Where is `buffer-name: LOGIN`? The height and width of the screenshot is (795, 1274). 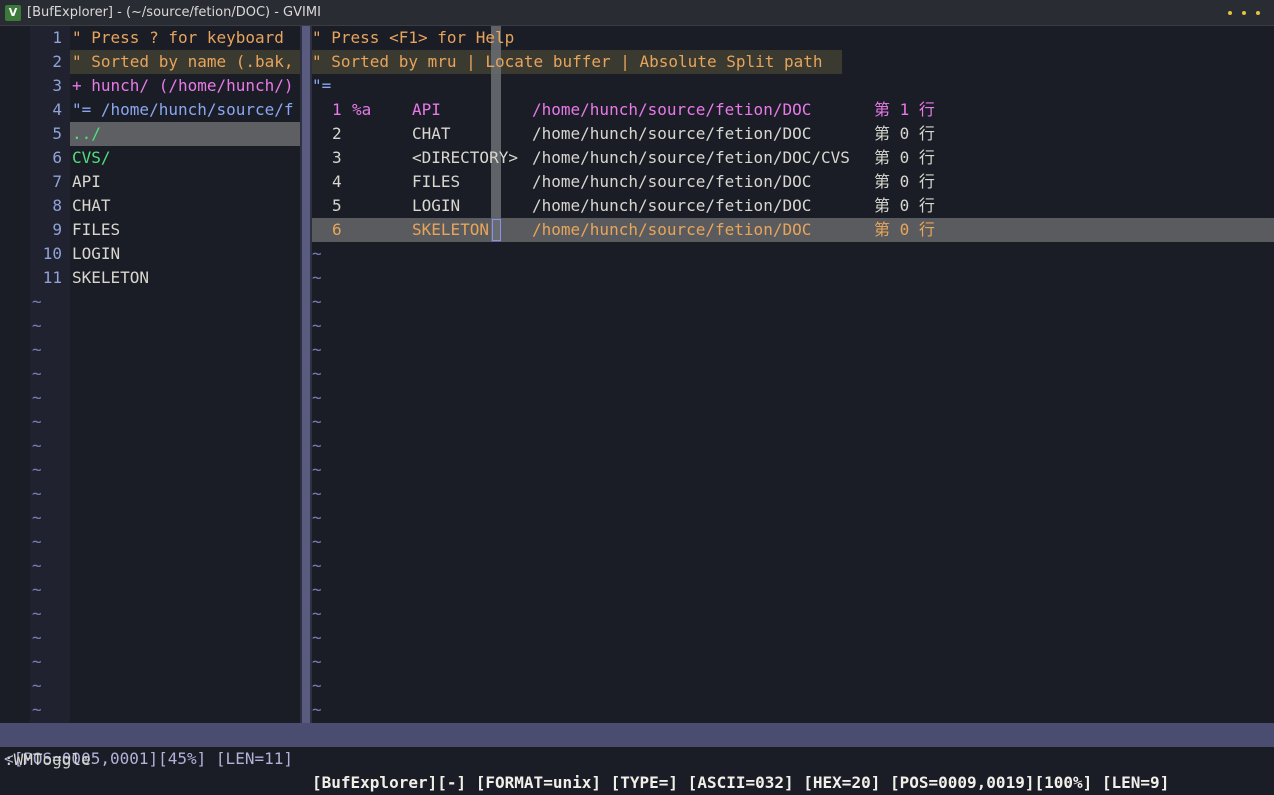
buffer-name: LOGIN is located at coordinates (436, 205).